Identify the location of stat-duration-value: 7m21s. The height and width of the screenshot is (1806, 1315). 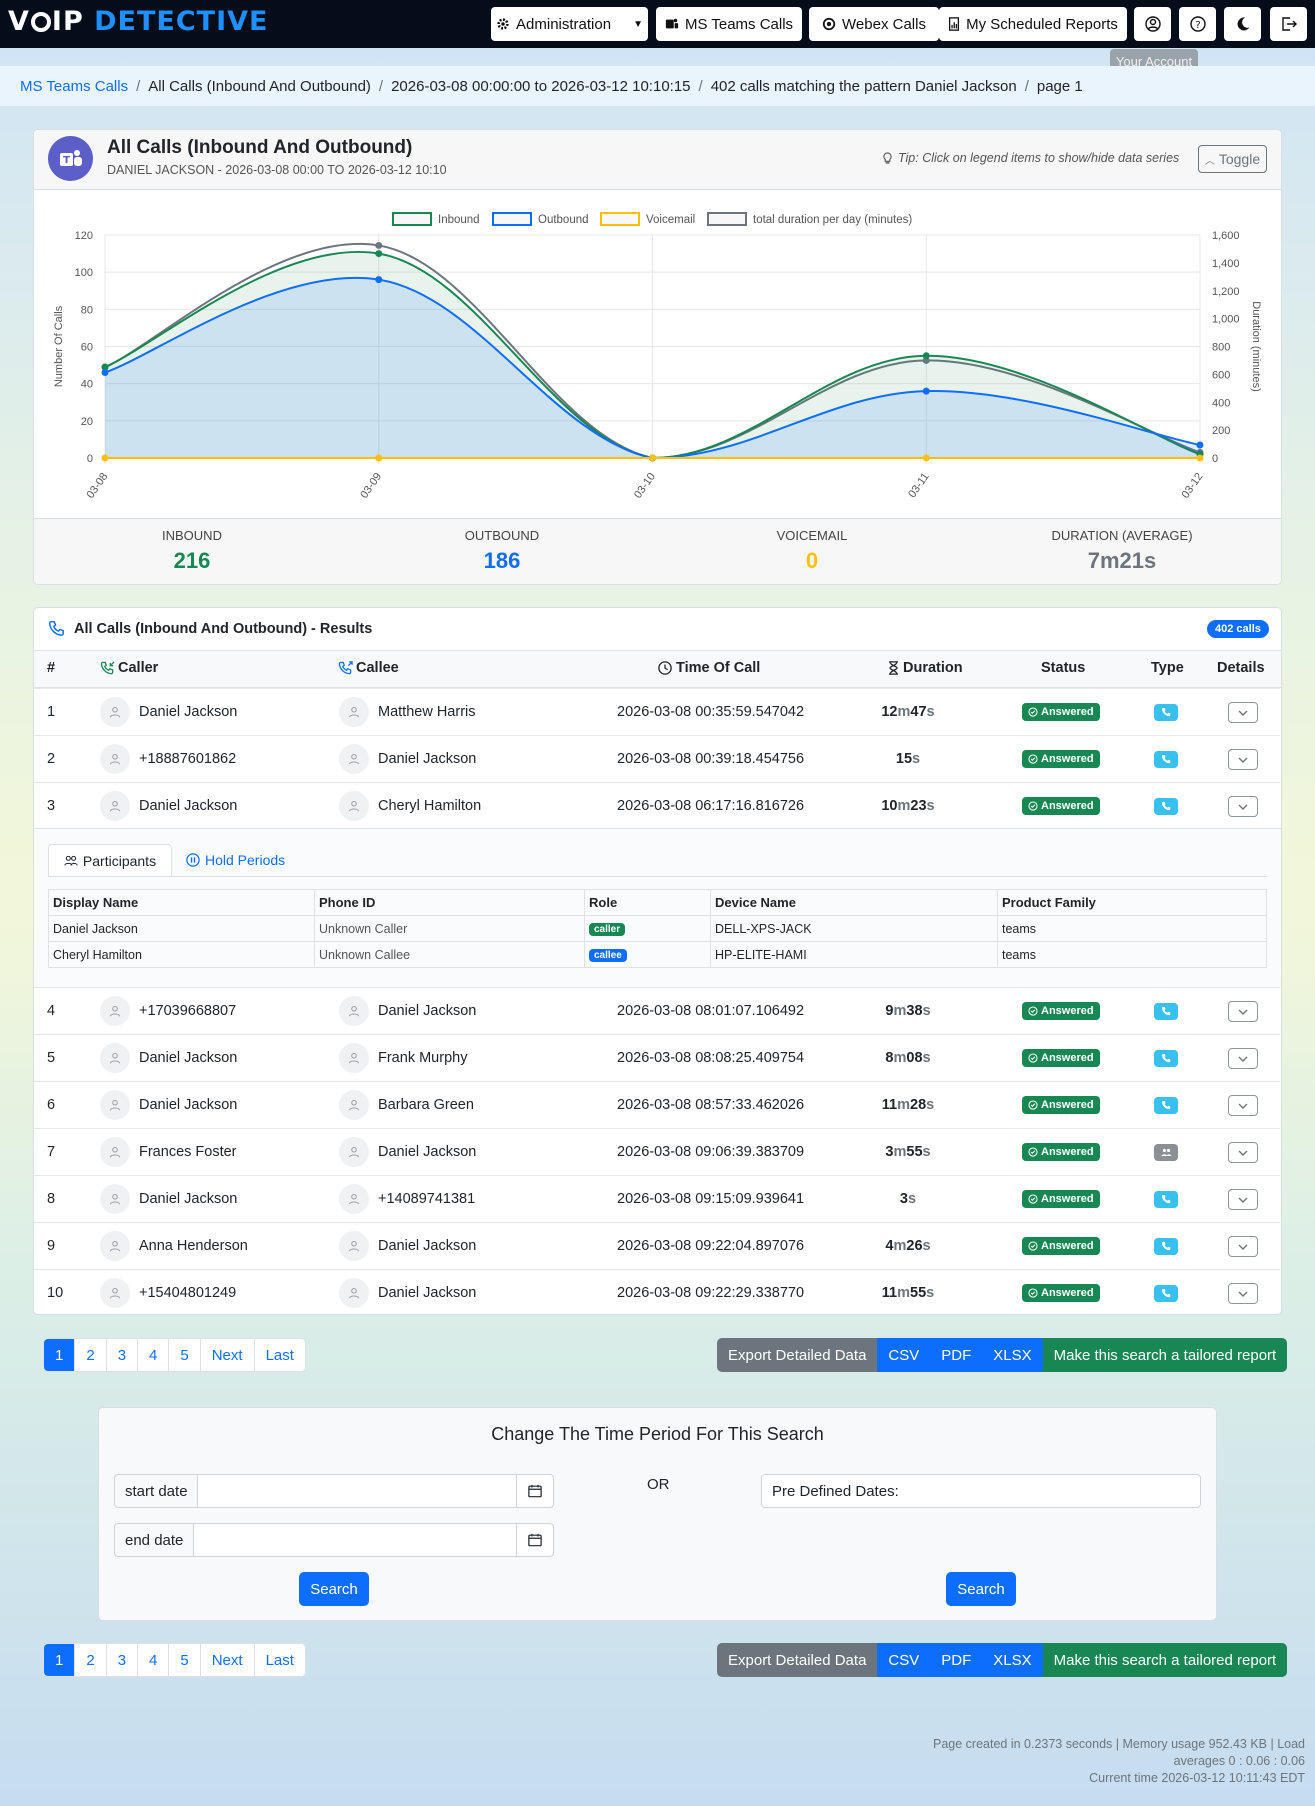
(1122, 560).